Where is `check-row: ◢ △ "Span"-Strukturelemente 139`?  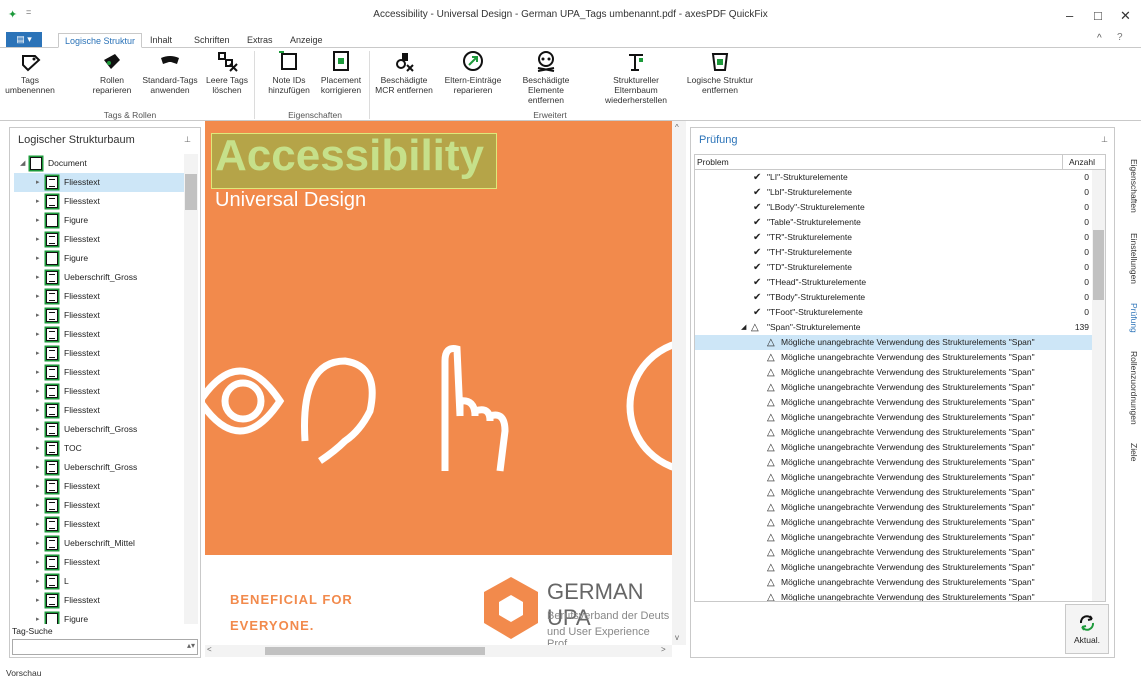
check-row: ◢ △ "Span"-Strukturelemente 139 is located at coordinates (894, 327).